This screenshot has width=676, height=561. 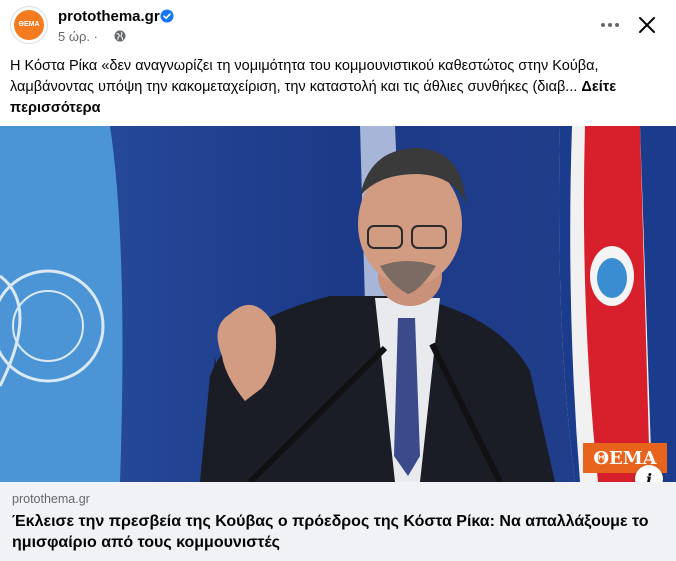 I want to click on post-time-link: 5 ώρ., so click(x=74, y=36).